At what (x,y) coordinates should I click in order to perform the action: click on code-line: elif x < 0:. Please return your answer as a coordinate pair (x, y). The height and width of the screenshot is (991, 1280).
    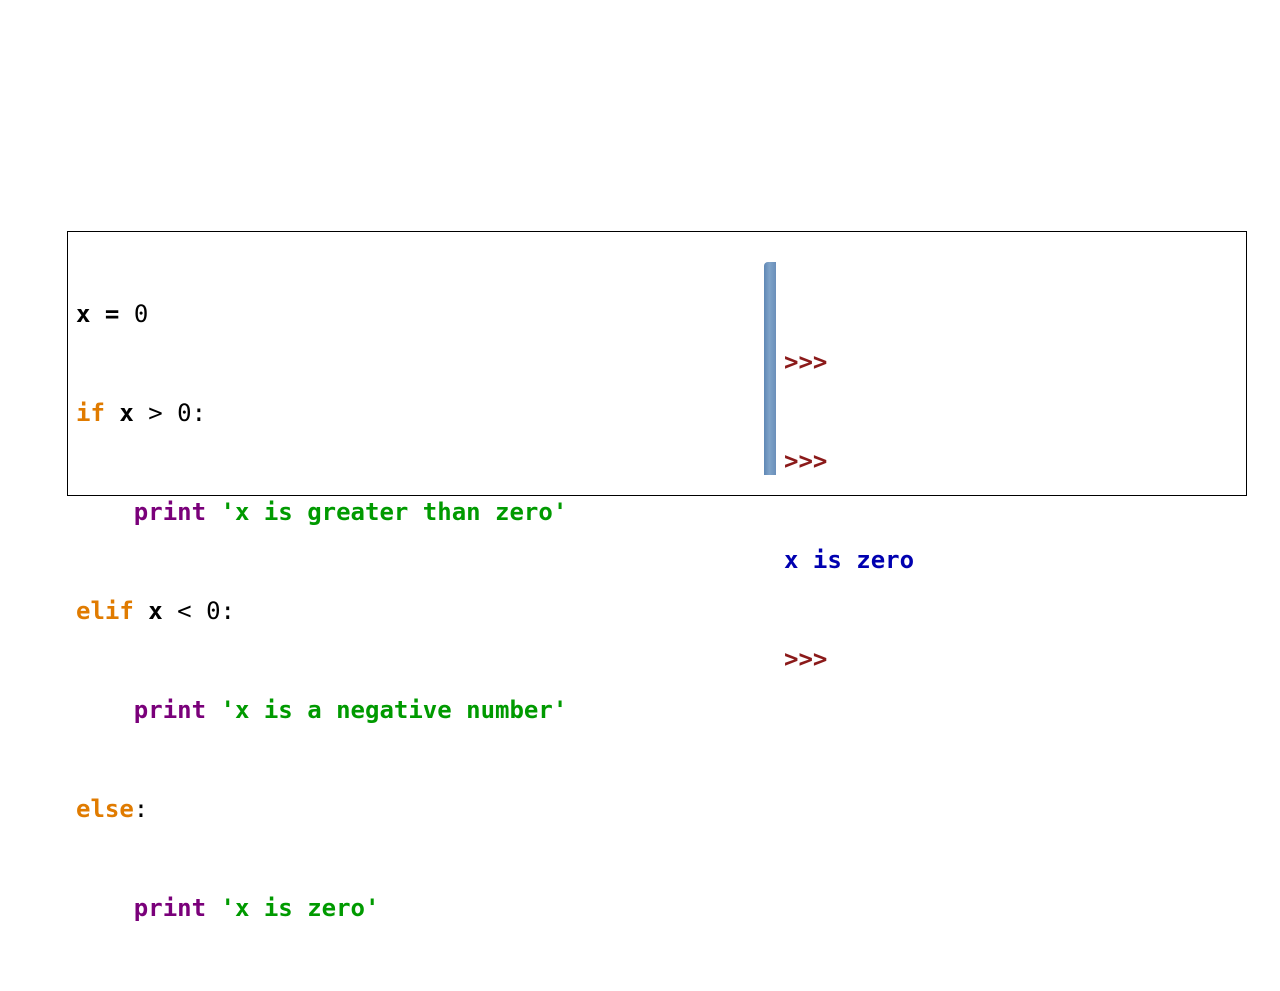
    Looking at the image, I should click on (321, 611).